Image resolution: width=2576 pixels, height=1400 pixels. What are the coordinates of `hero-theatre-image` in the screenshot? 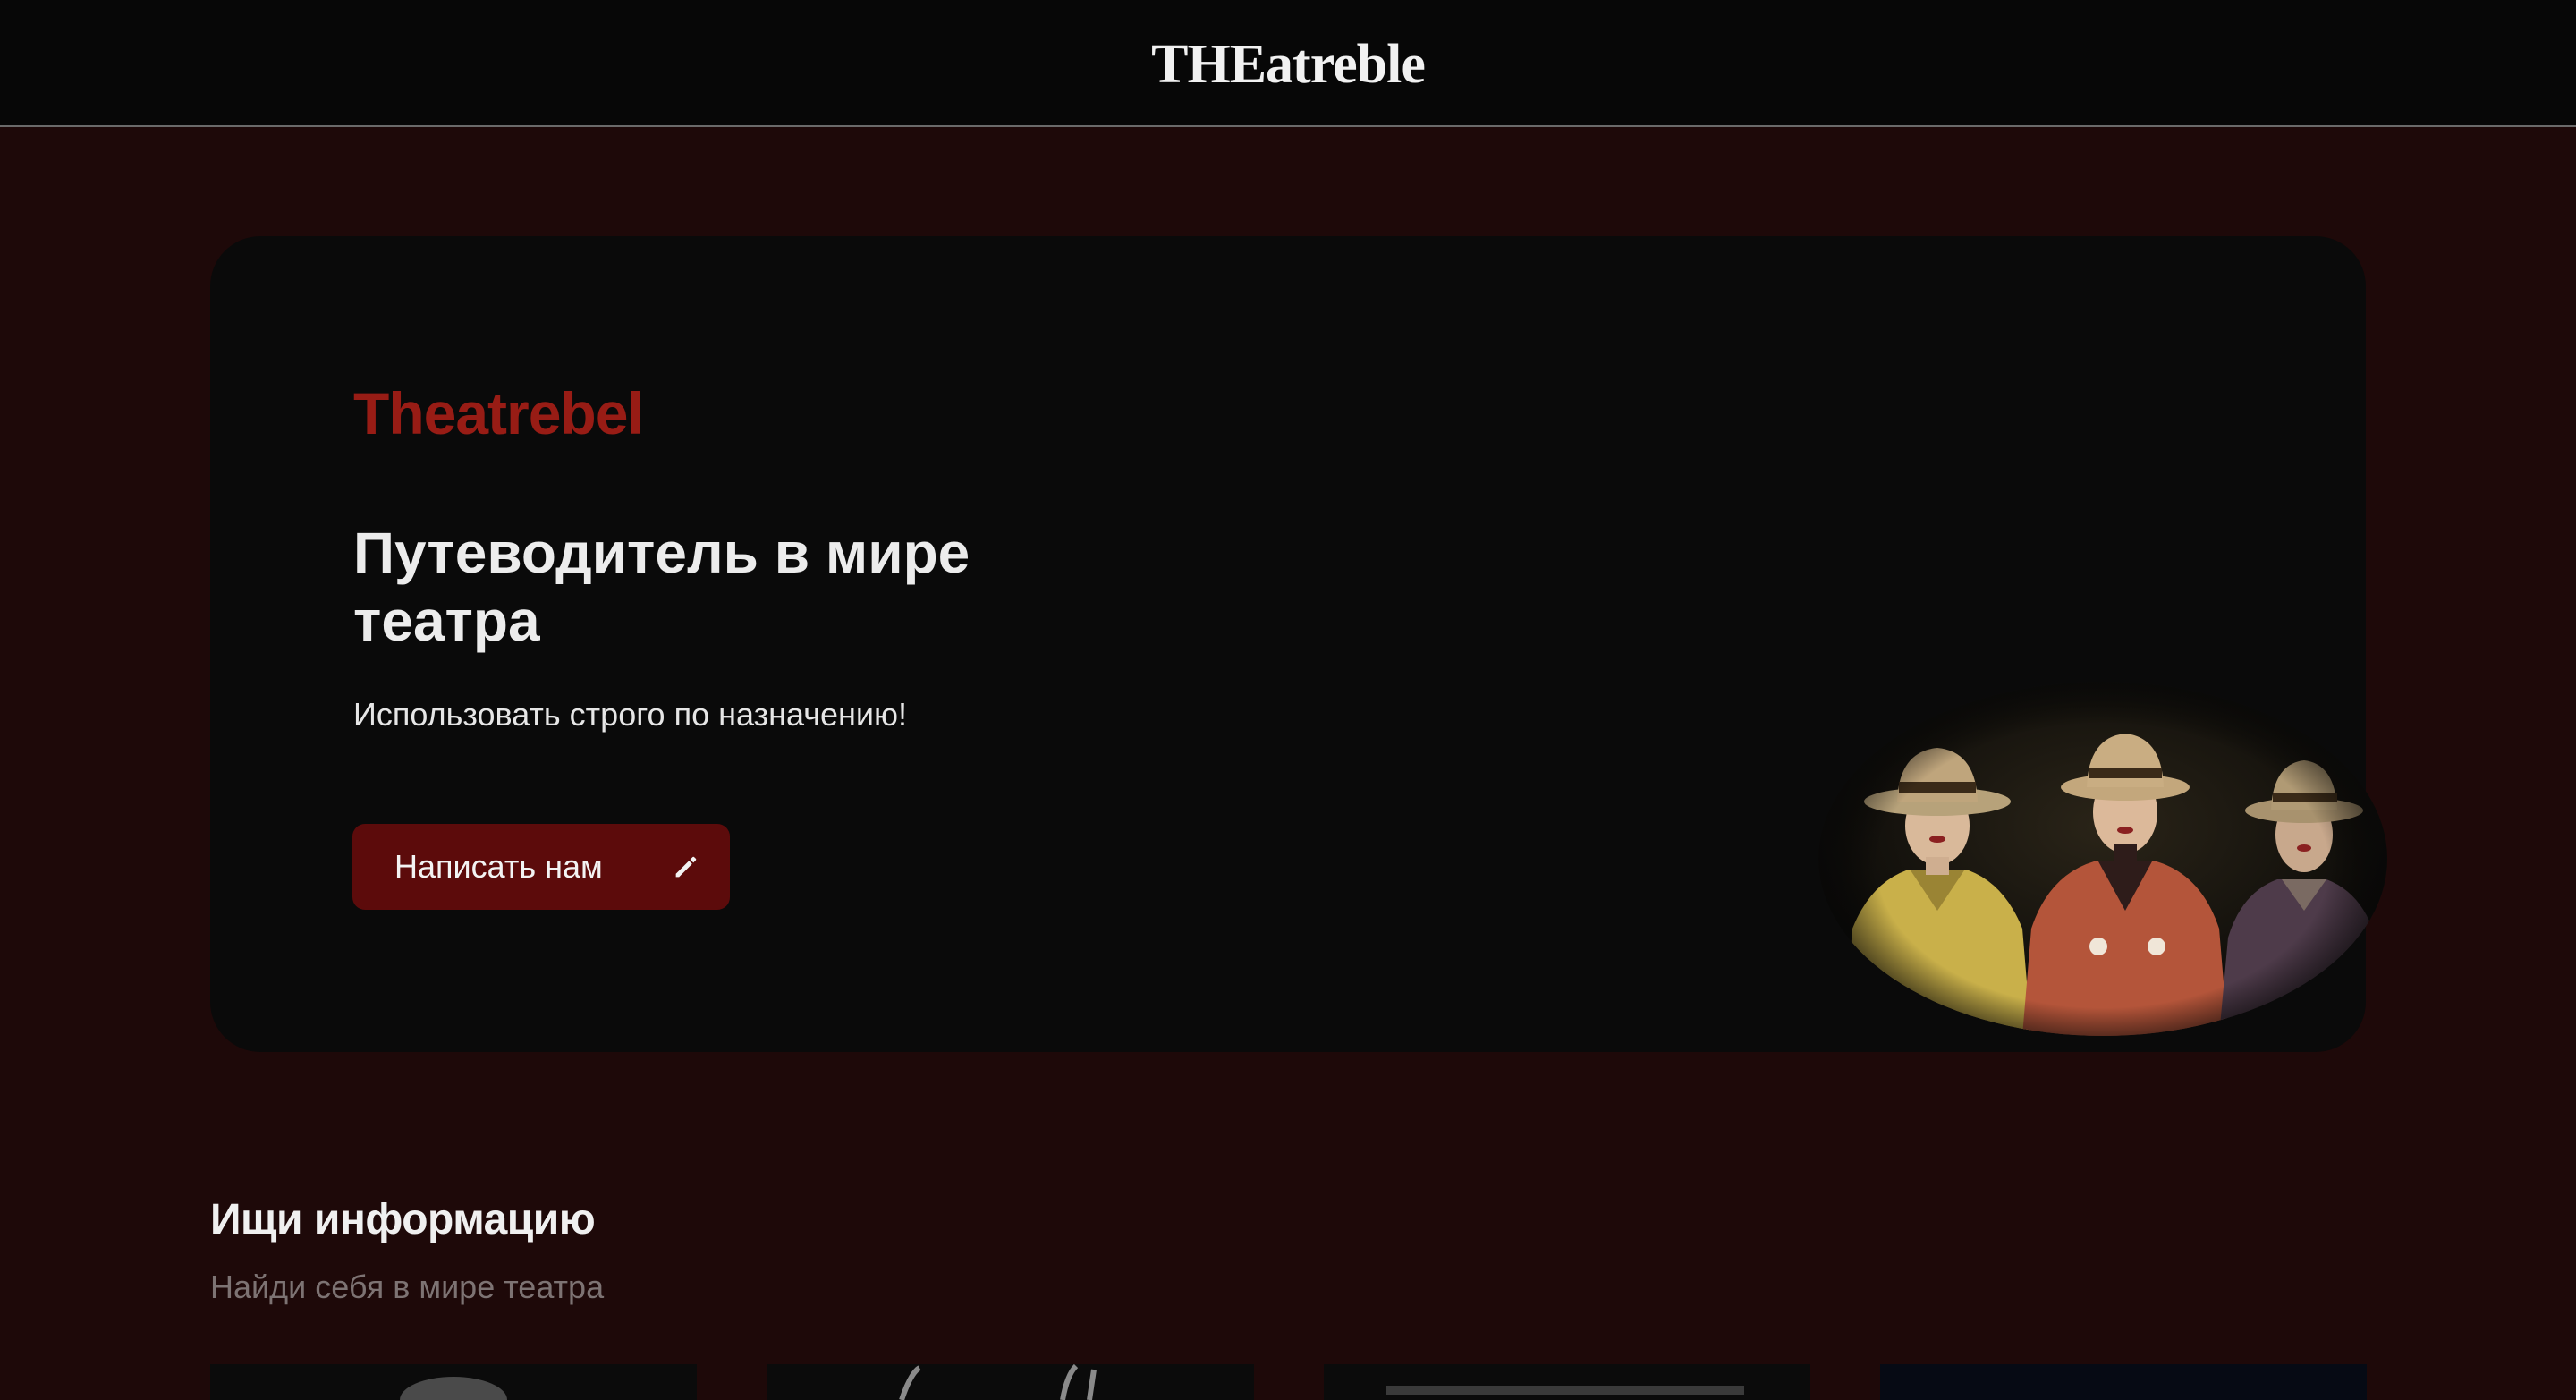 It's located at (2102, 859).